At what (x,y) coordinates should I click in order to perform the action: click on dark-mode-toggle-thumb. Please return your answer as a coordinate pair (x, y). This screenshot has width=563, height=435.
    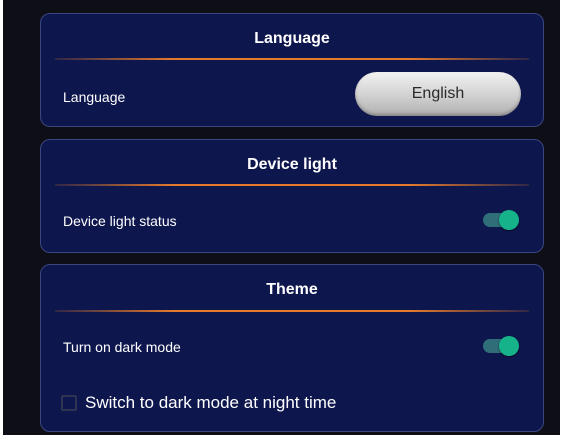
    Looking at the image, I should click on (509, 346).